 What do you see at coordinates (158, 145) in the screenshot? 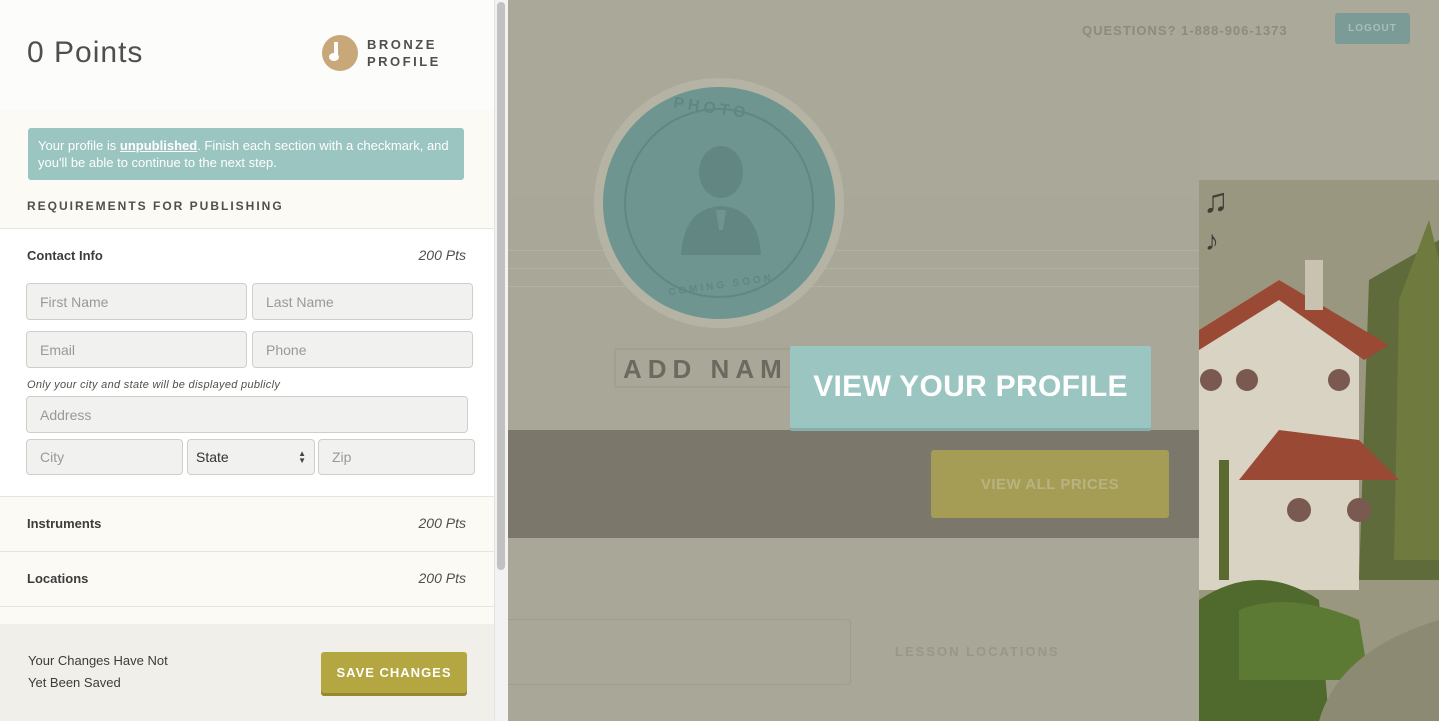
I see `publish-status-link: unpublished` at bounding box center [158, 145].